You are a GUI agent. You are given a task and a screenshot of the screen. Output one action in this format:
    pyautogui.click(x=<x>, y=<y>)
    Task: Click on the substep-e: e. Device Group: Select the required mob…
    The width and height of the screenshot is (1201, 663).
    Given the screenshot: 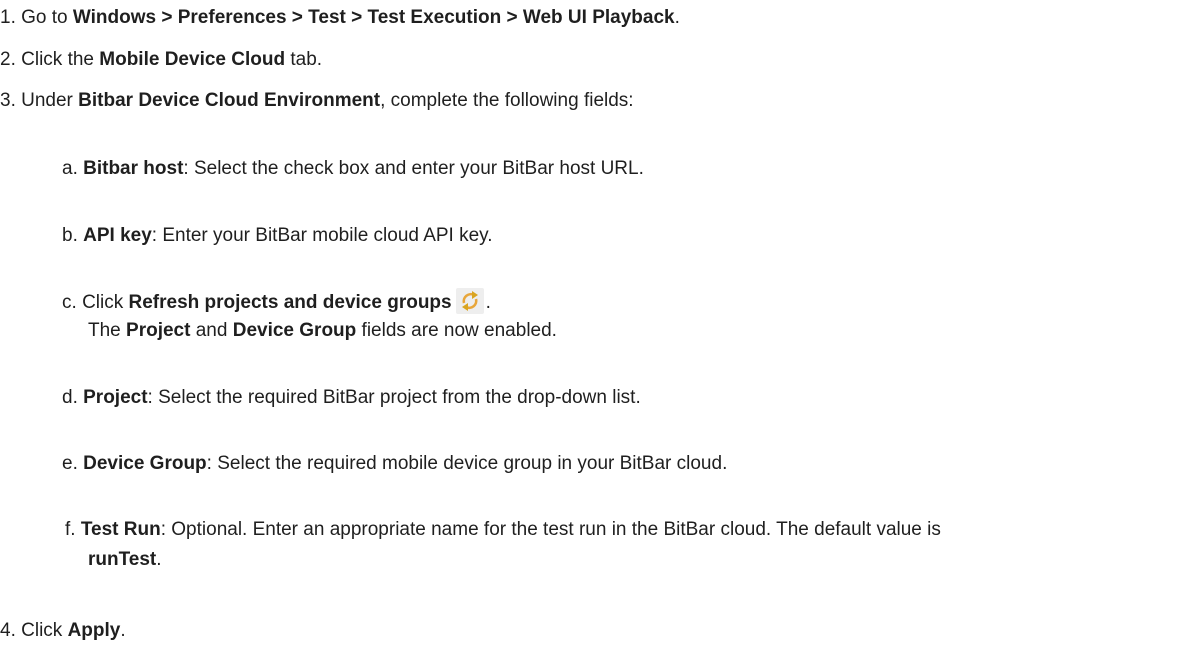 What is the action you would take?
    pyautogui.click(x=394, y=464)
    